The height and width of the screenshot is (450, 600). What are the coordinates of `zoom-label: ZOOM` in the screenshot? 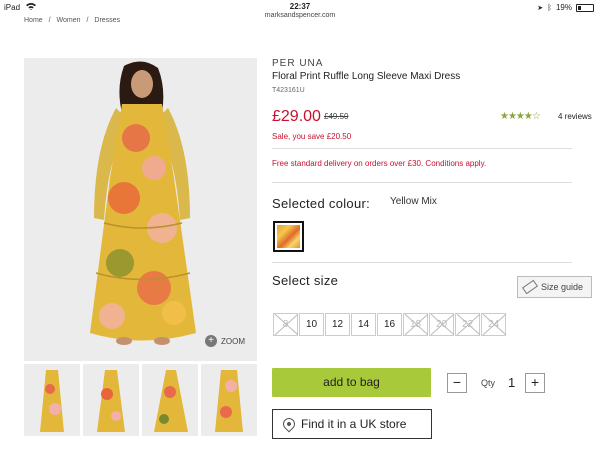 It's located at (233, 341).